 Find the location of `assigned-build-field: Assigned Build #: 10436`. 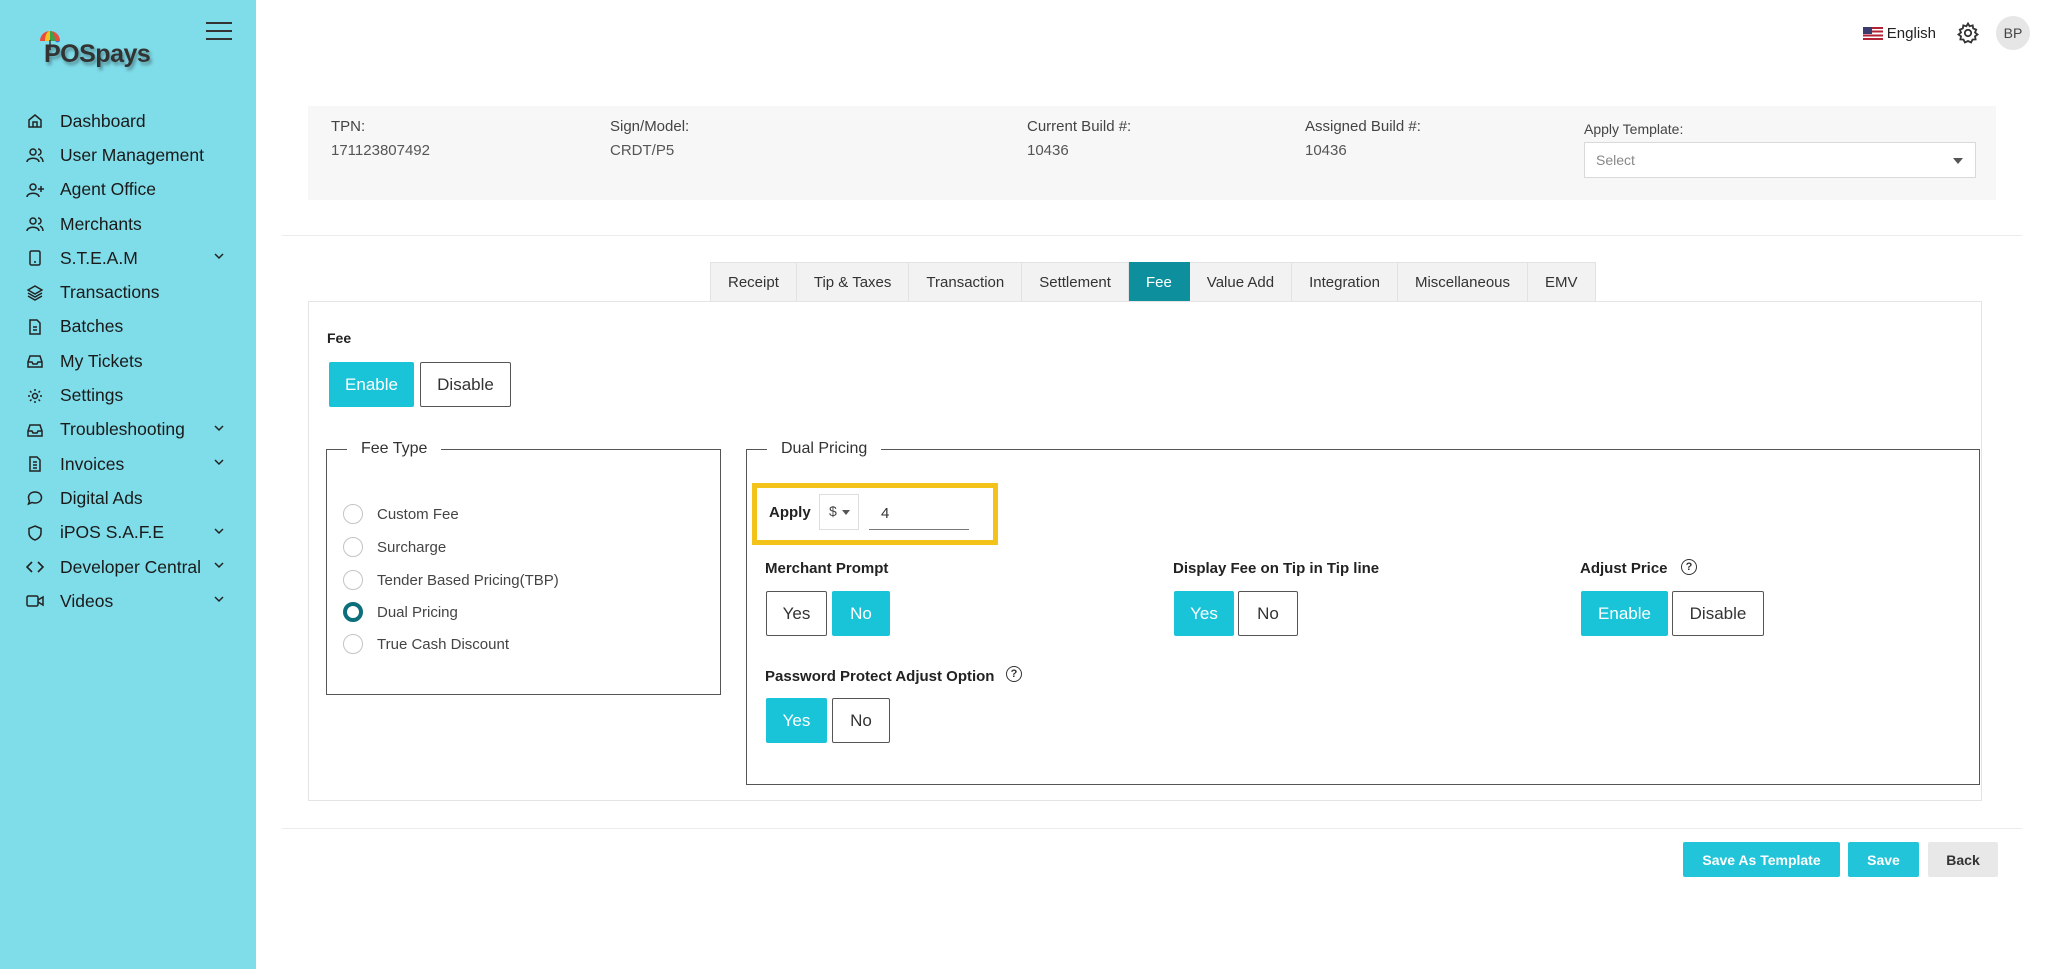

assigned-build-field: Assigned Build #: 10436 is located at coordinates (1363, 138).